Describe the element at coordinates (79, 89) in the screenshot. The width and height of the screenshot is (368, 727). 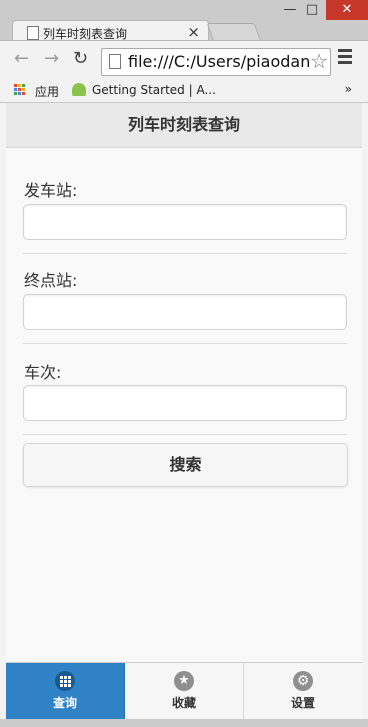
I see `android-icon` at that location.